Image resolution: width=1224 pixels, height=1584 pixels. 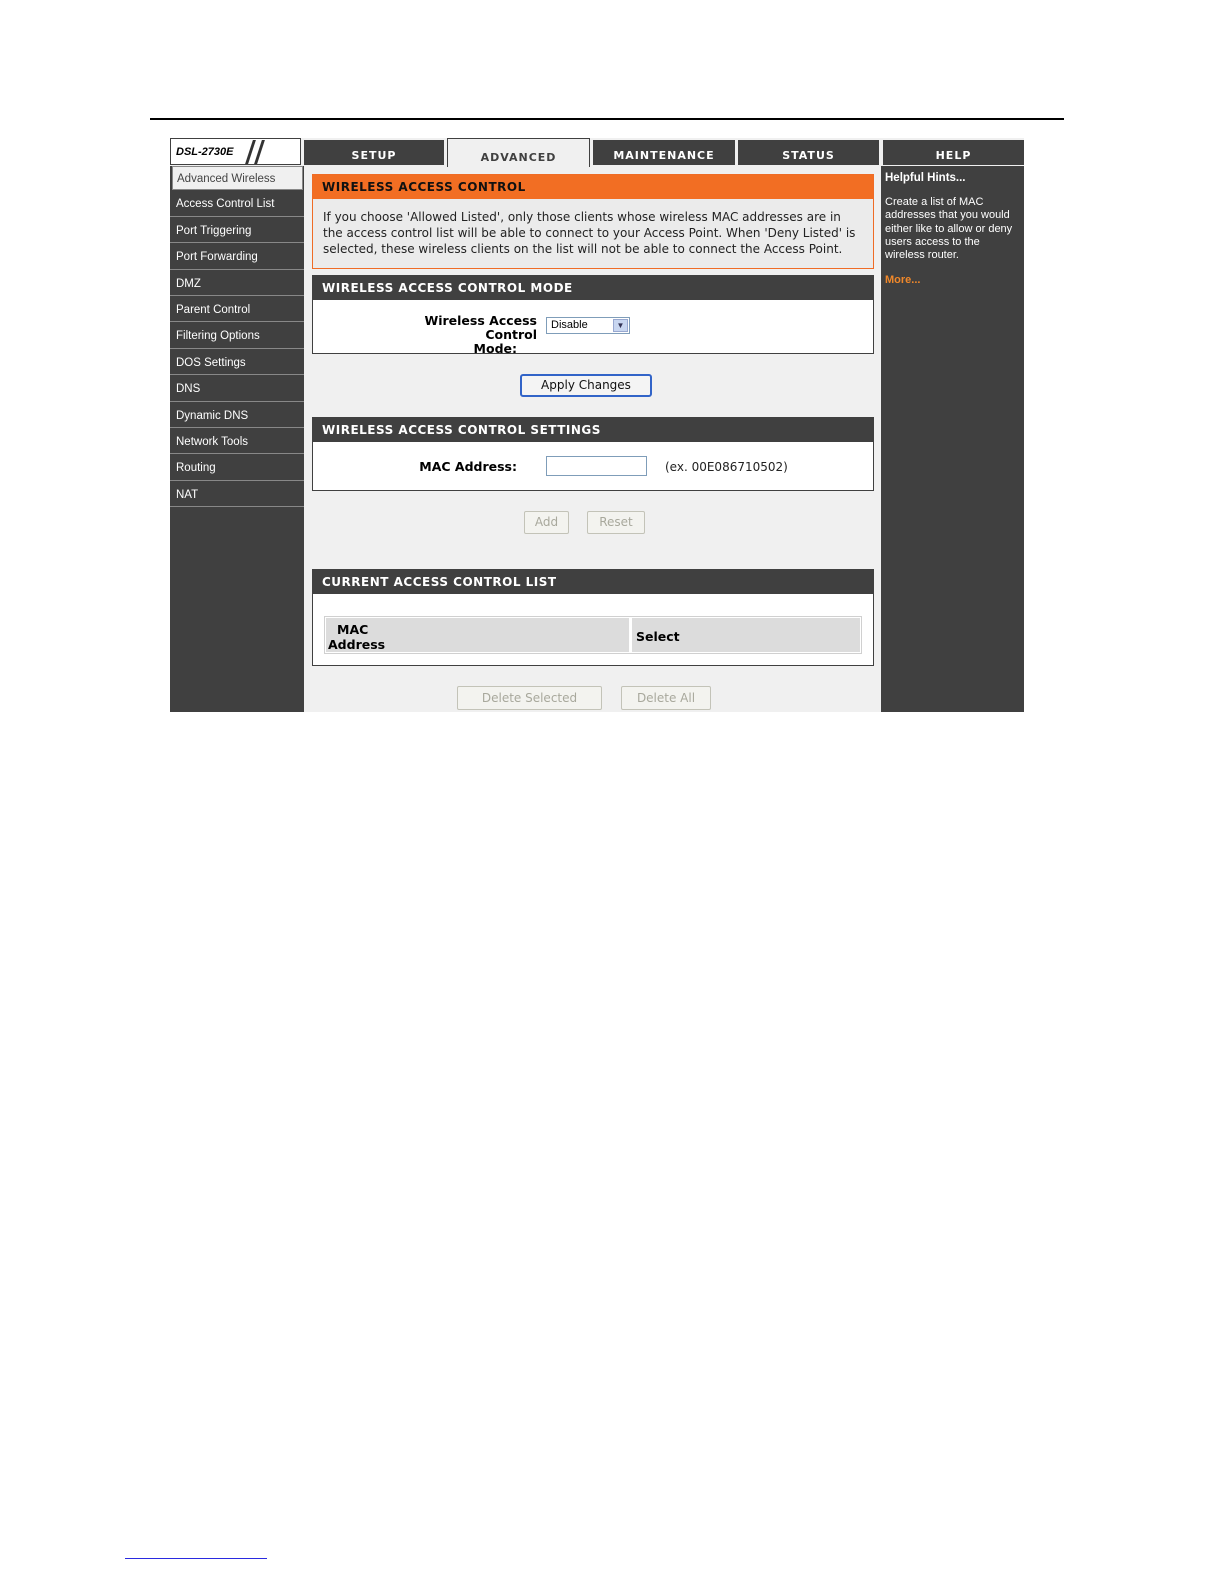 I want to click on sidebar-item-nat: NAT, so click(x=237, y=495).